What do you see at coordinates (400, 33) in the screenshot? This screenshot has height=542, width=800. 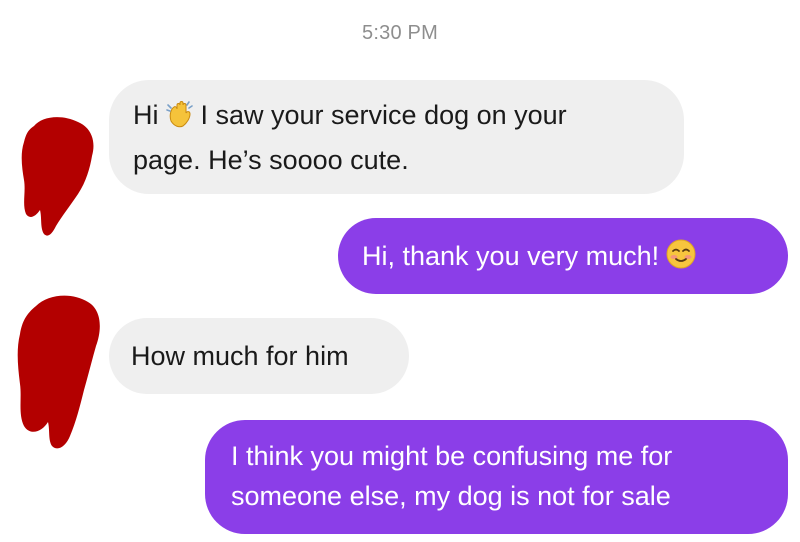 I see `timestamp: 5:30 PM` at bounding box center [400, 33].